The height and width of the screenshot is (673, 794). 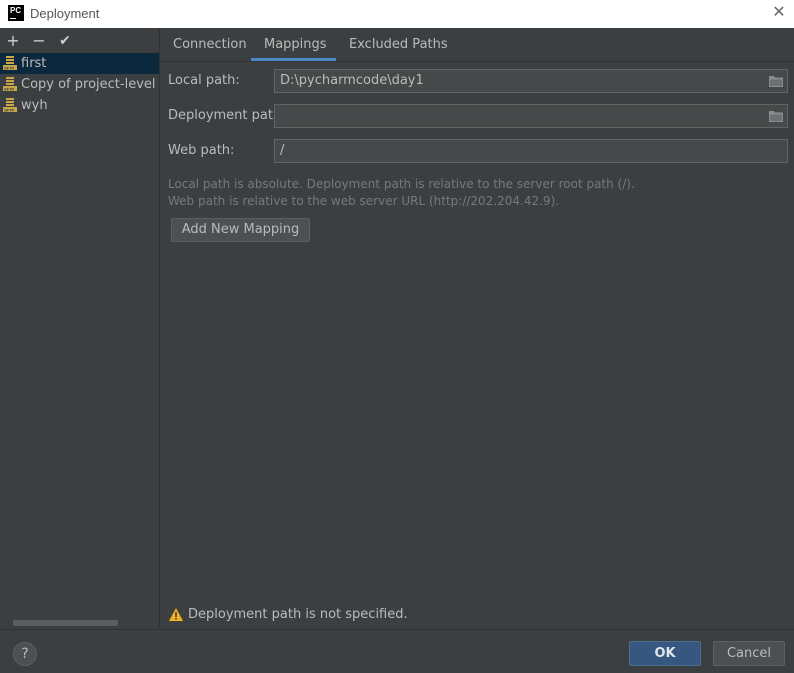 I want to click on remove-server-icon: −, so click(x=39, y=41).